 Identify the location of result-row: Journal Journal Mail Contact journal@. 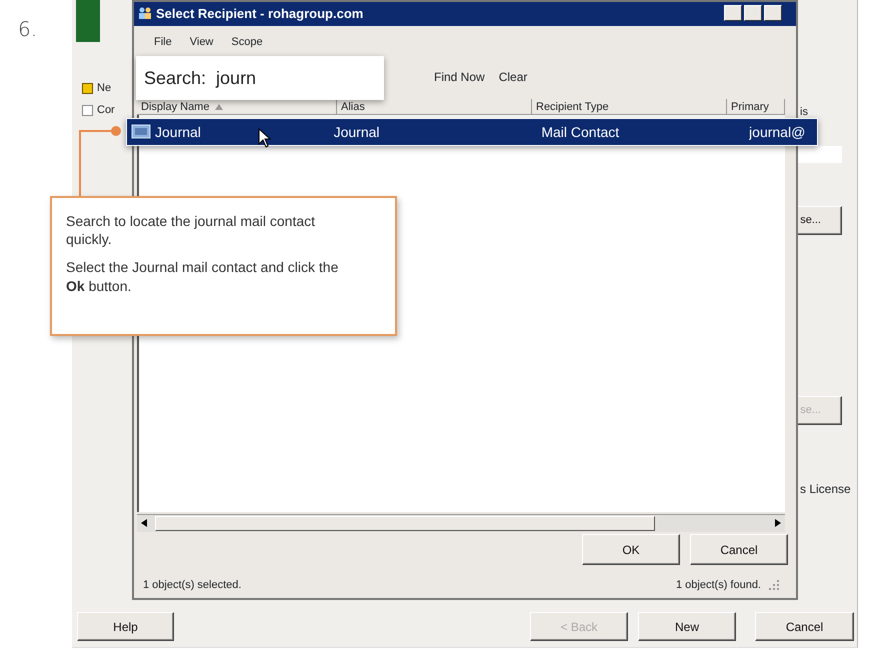
(472, 132).